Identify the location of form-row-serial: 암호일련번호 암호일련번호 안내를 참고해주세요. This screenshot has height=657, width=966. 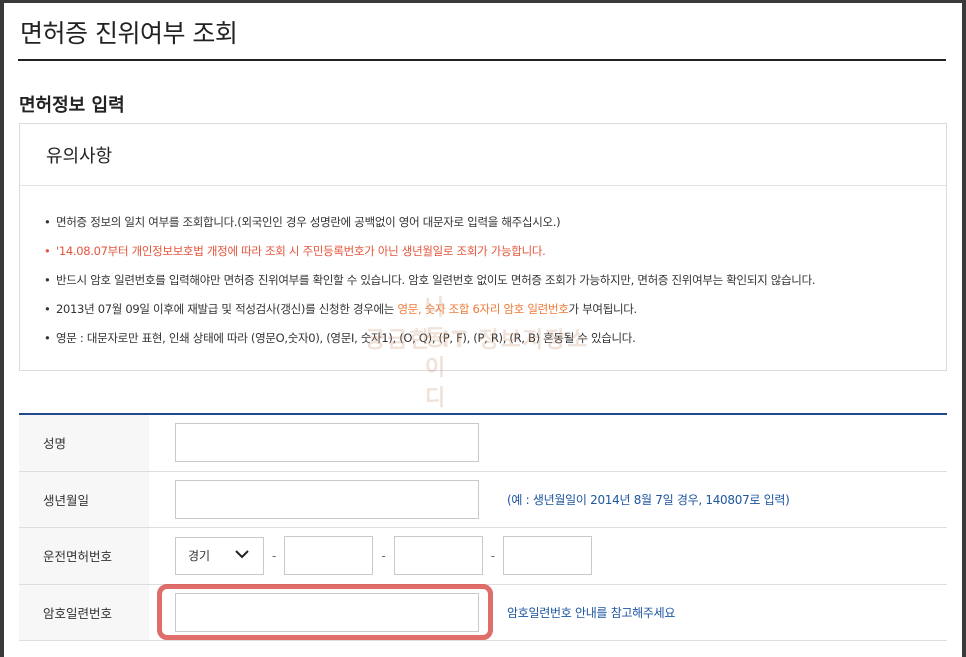
(483, 612).